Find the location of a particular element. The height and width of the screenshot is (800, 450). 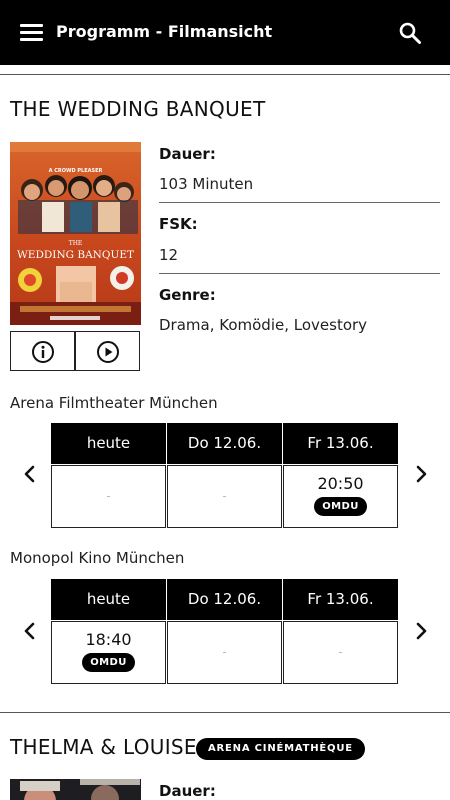

poster-title-line2: WEDDING BANQUET is located at coordinates (75, 255).